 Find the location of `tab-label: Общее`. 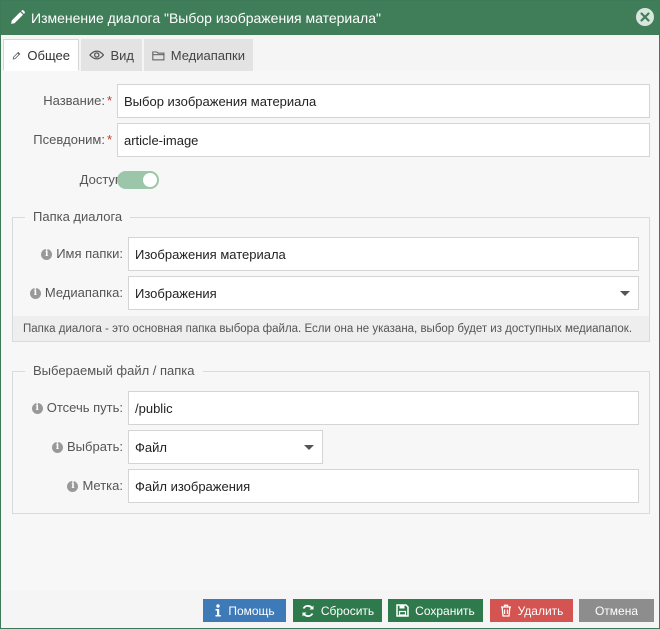

tab-label: Общее is located at coordinates (48, 55).